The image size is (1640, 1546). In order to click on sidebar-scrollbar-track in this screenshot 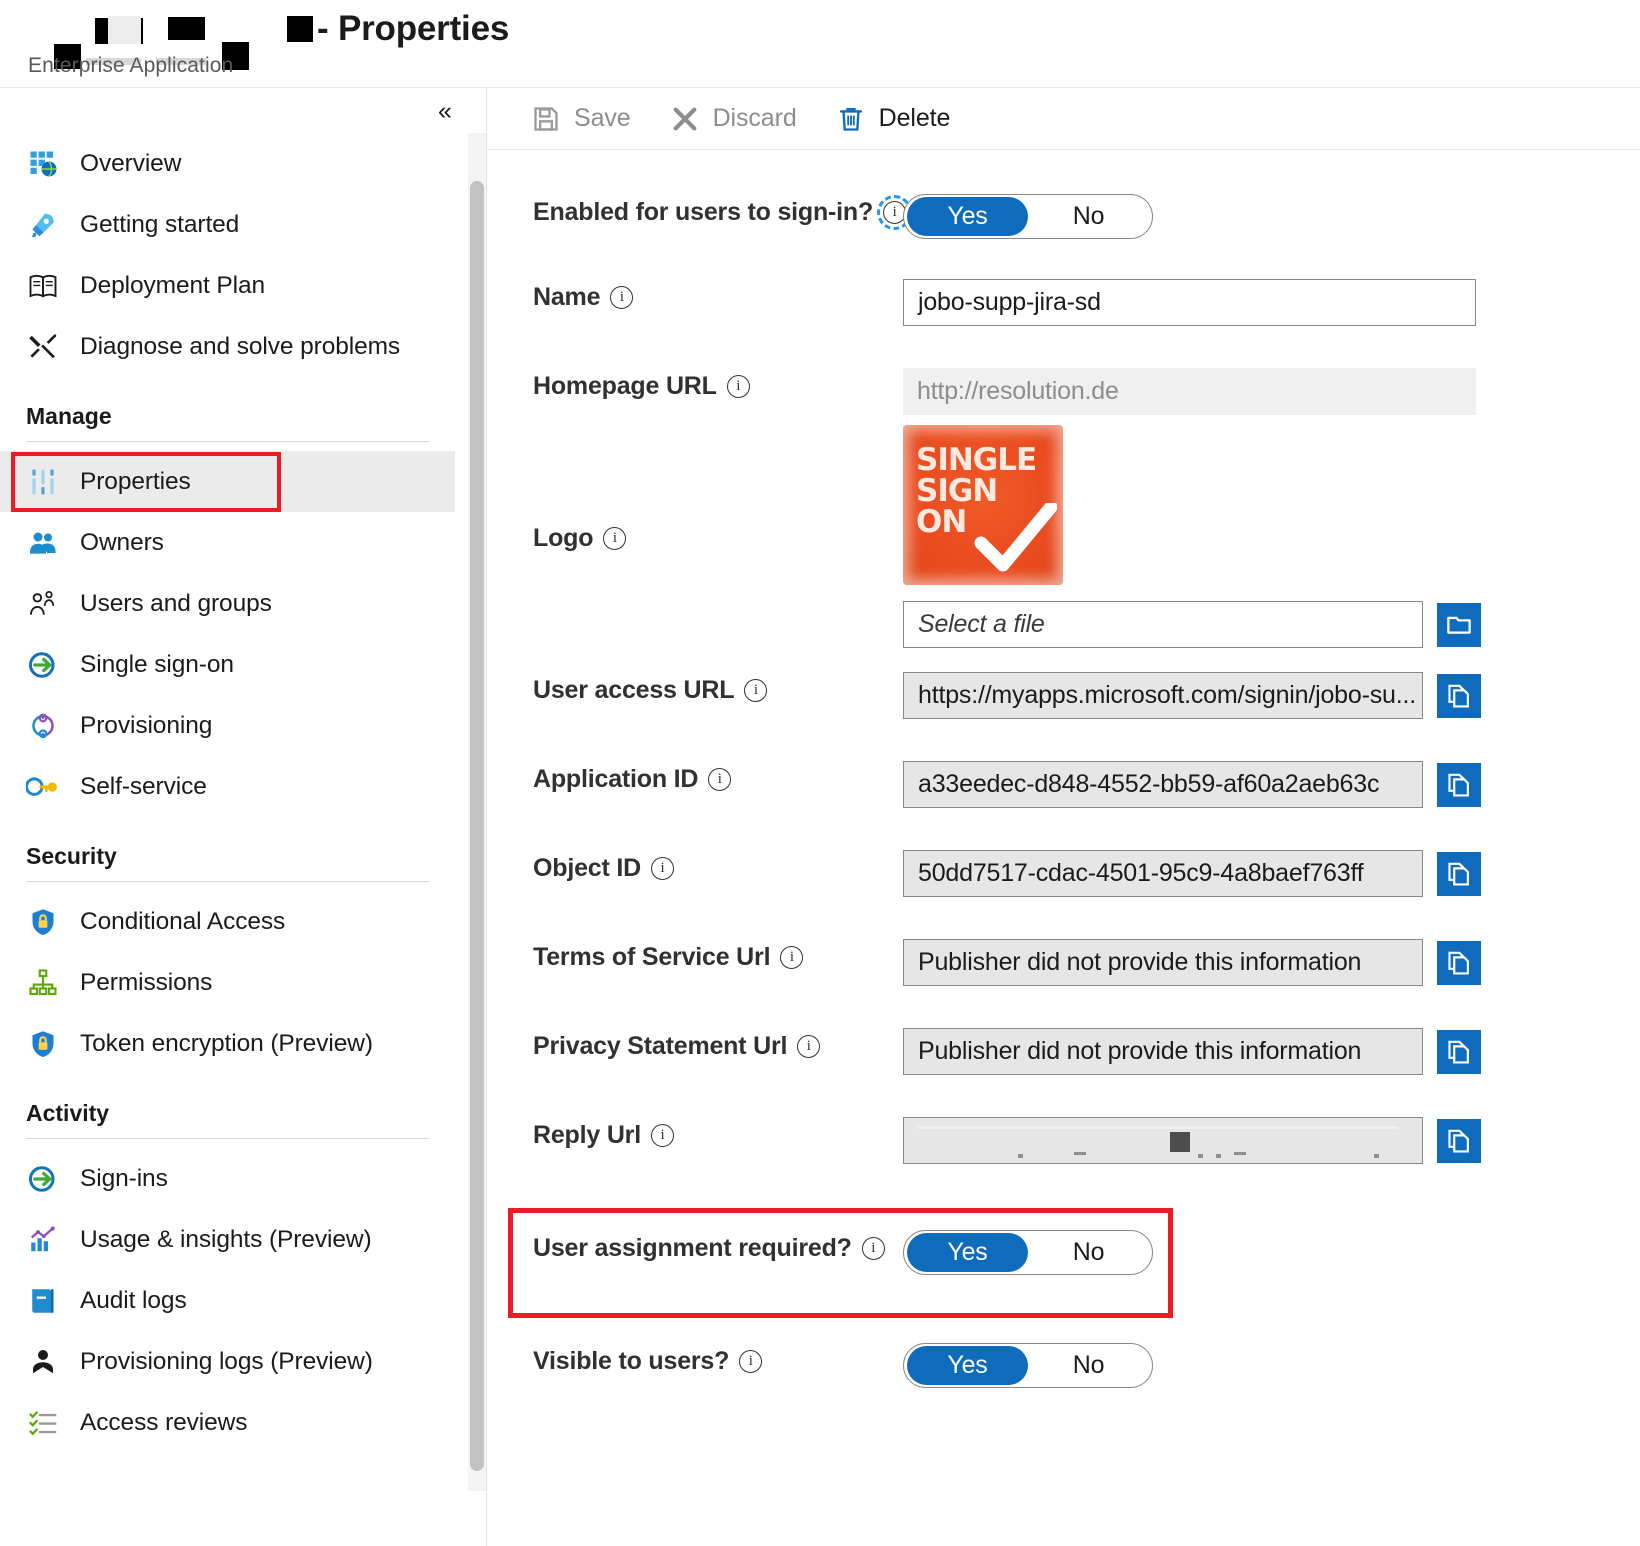, I will do `click(477, 812)`.